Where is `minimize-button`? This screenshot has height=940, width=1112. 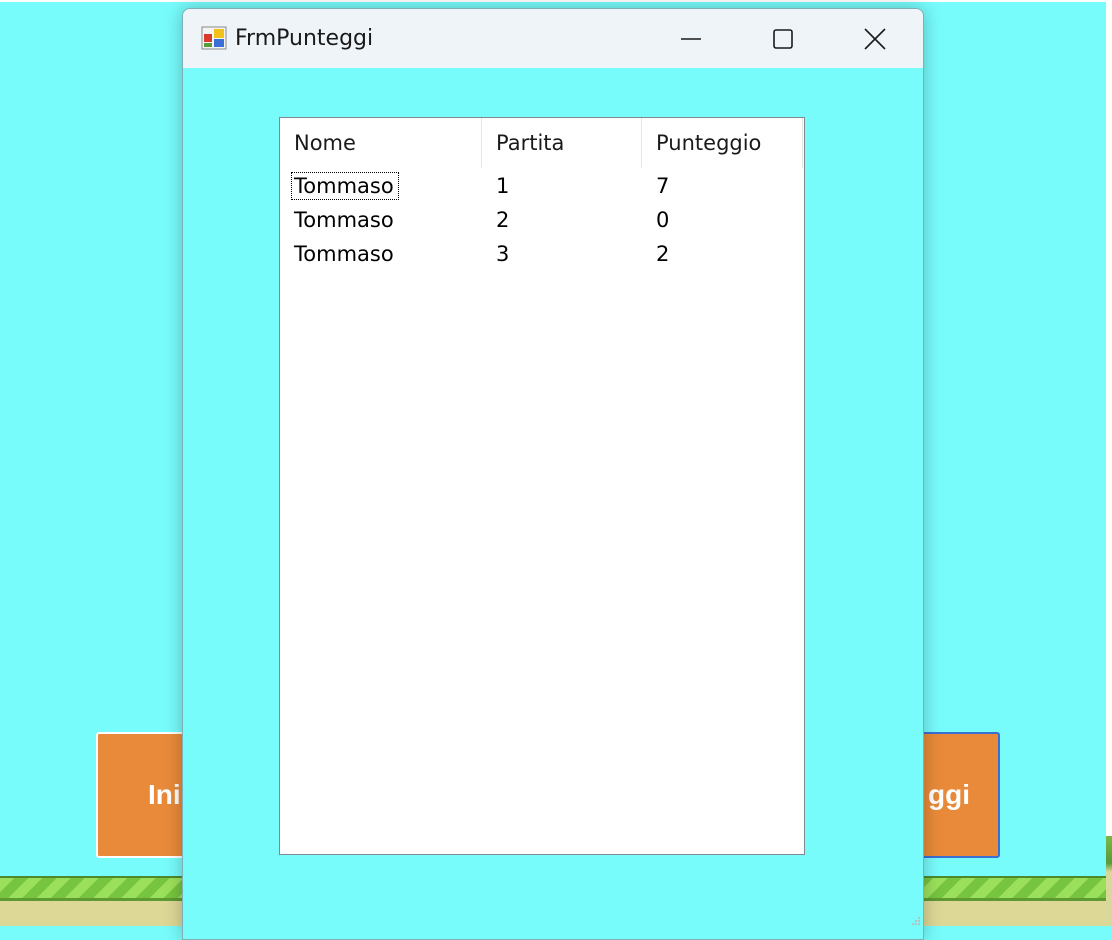 minimize-button is located at coordinates (691, 38).